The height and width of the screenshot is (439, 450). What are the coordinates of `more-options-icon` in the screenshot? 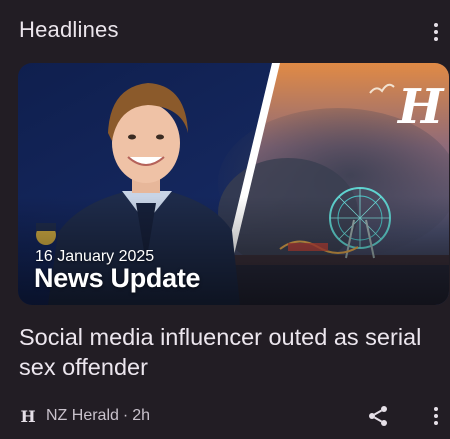 It's located at (436, 32).